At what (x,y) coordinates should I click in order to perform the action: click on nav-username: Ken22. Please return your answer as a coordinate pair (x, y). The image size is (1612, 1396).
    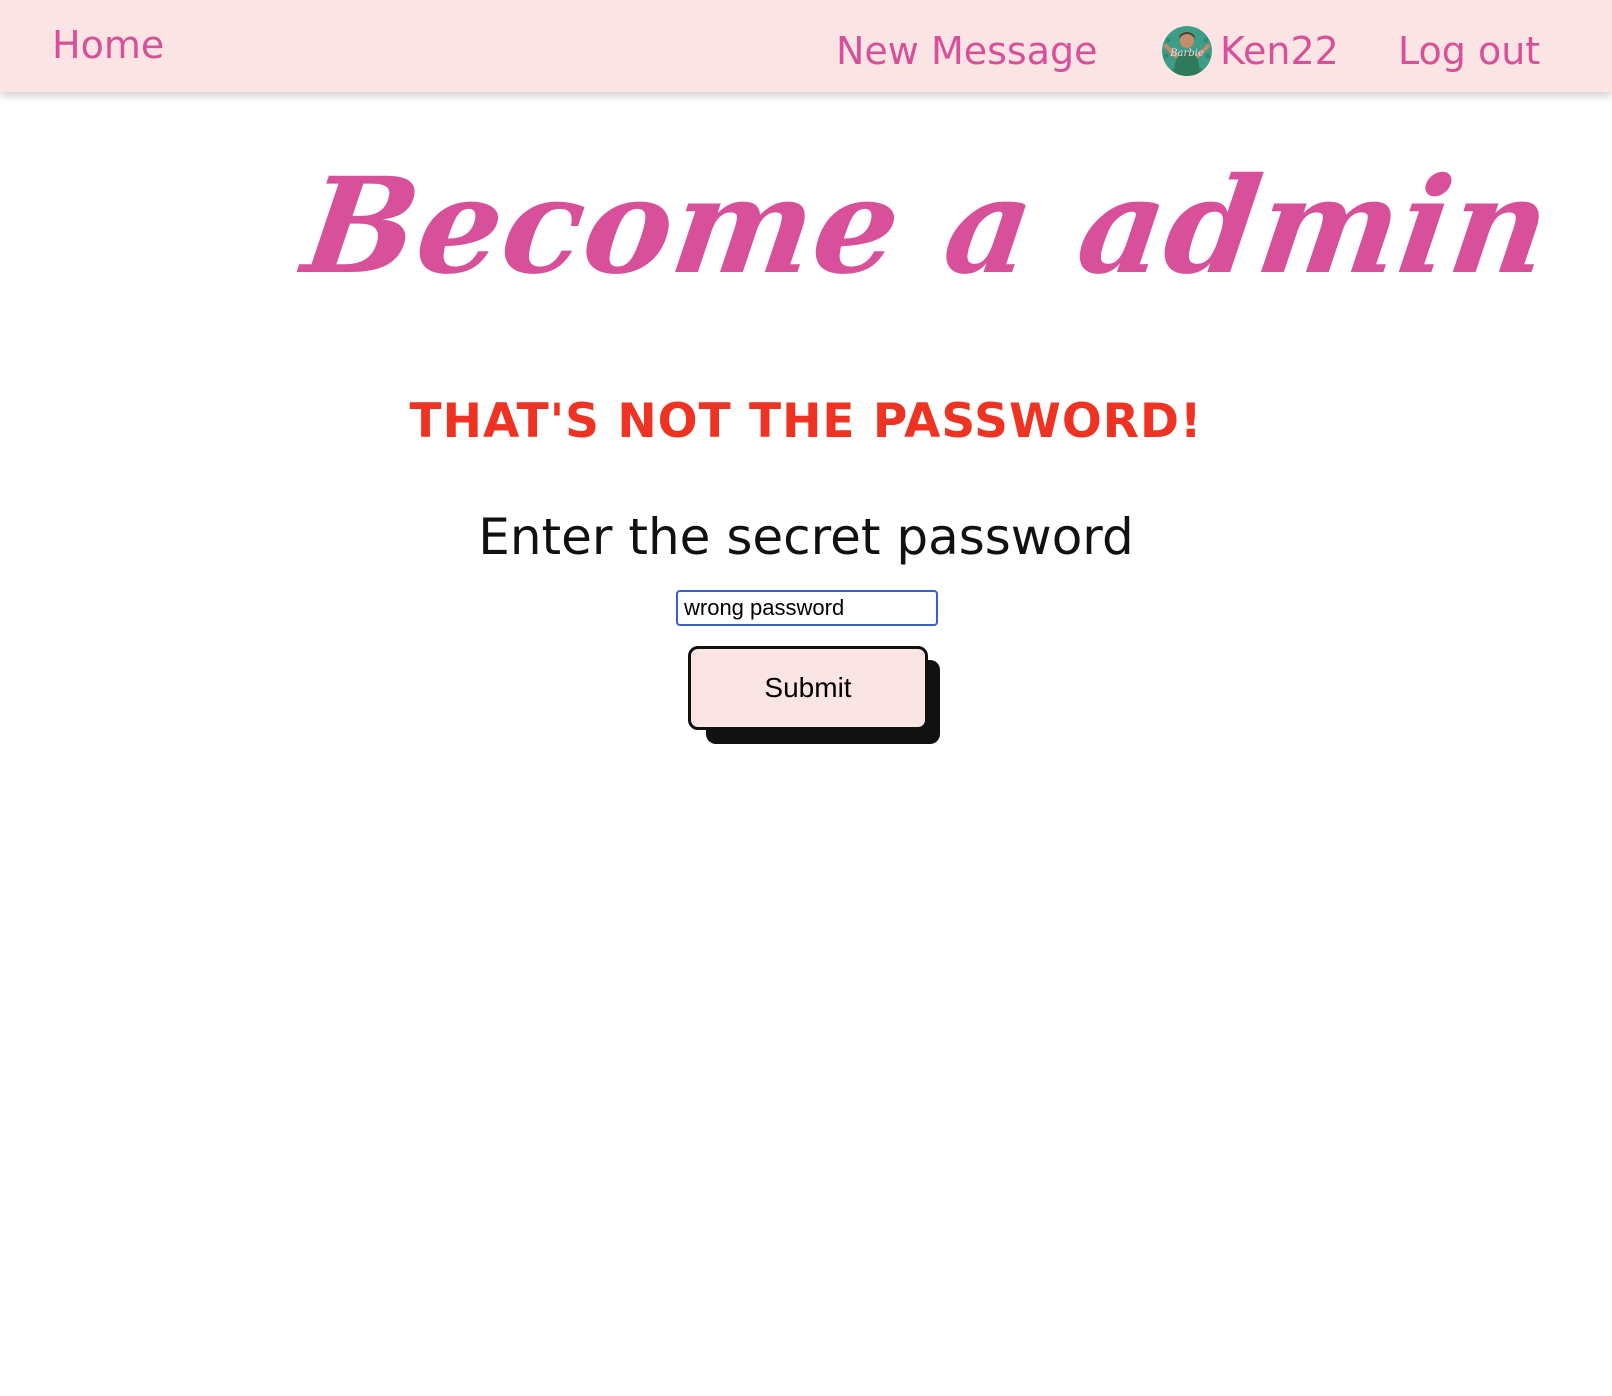
    Looking at the image, I should click on (1279, 51).